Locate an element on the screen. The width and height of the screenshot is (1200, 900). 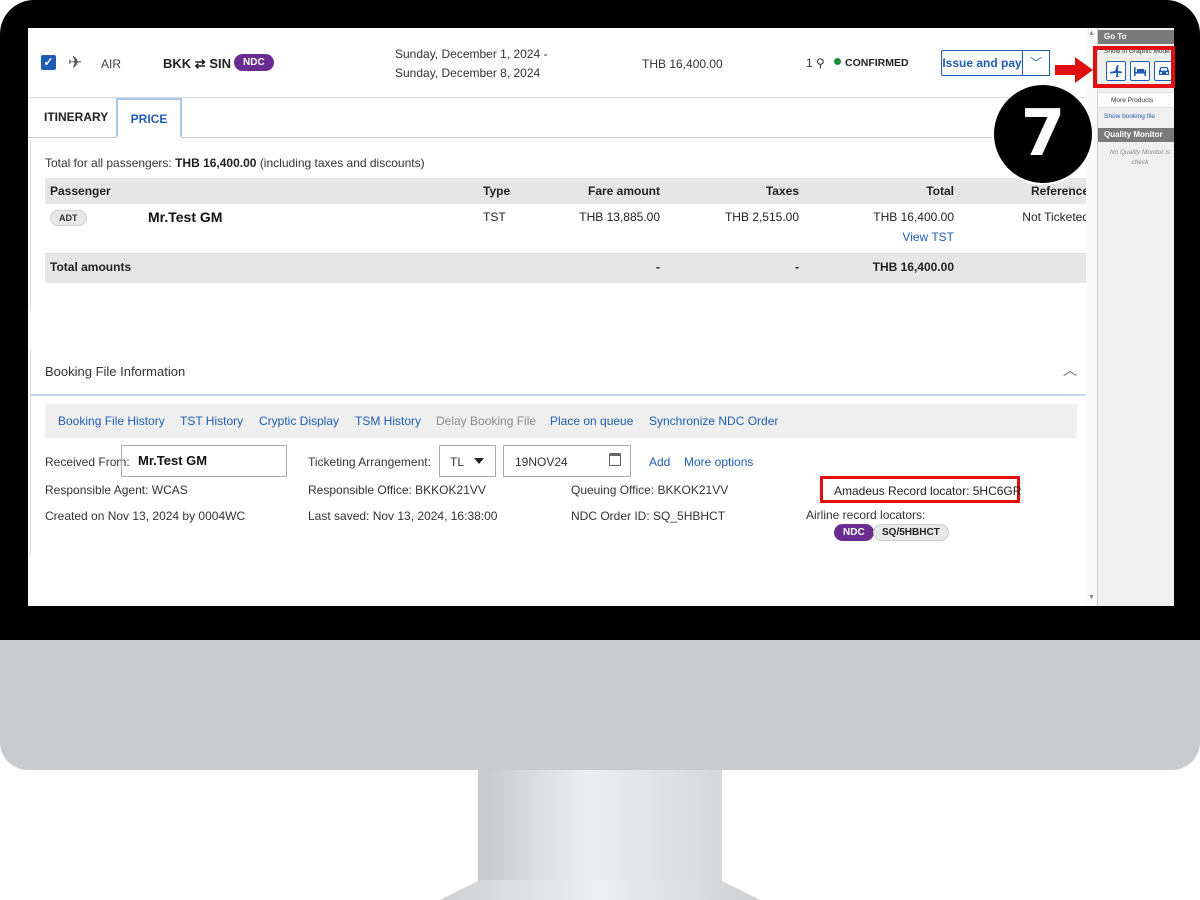
goto-header: Go To is located at coordinates (1136, 37).